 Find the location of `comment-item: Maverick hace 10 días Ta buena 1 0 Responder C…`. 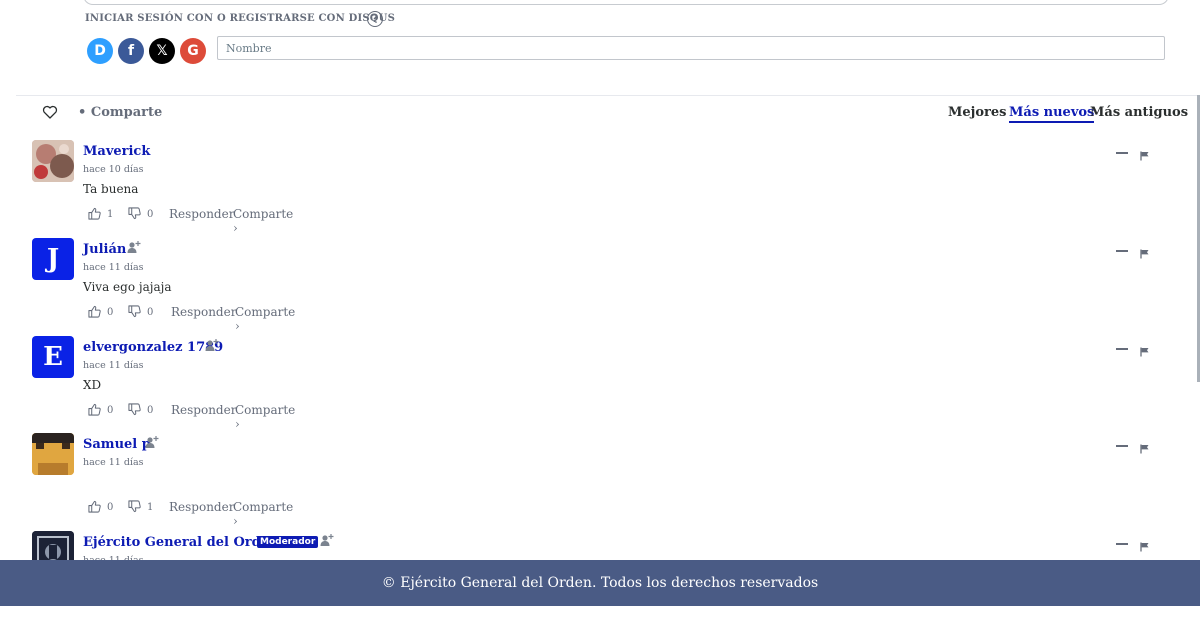

comment-item: Maverick hace 10 días Ta buena 1 0 Responder C… is located at coordinates (602, 189).